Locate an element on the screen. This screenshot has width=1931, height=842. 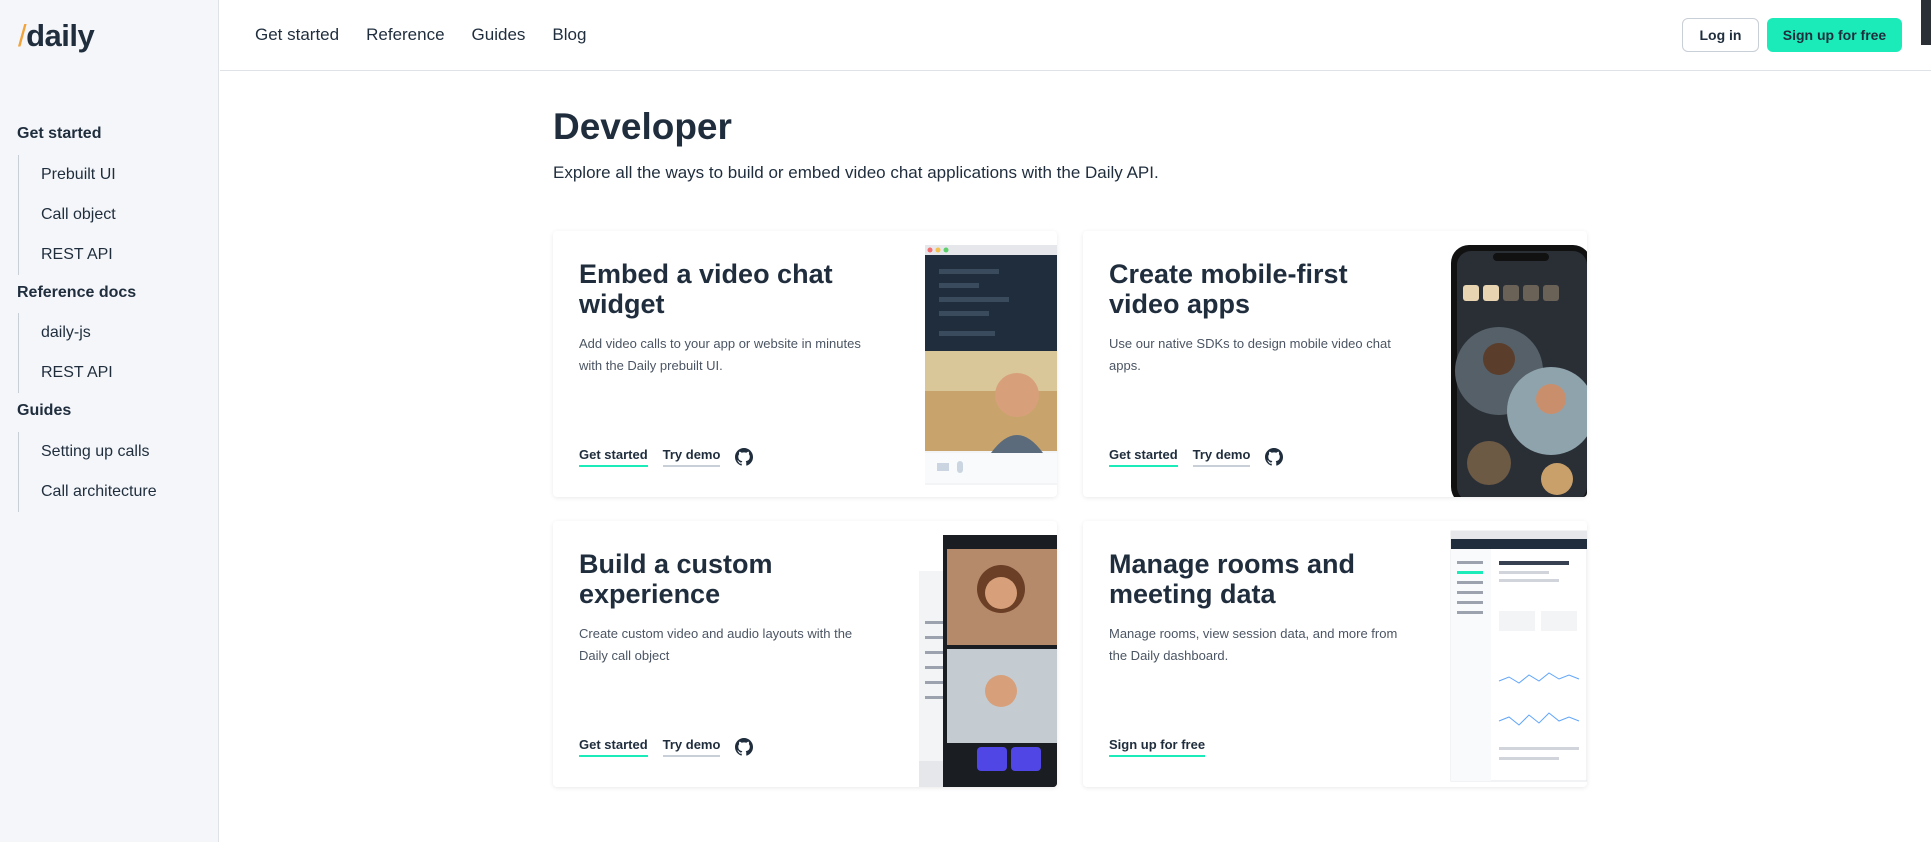
sidebar-group-guides: Setting up calls Call architecture is located at coordinates (87, 472).